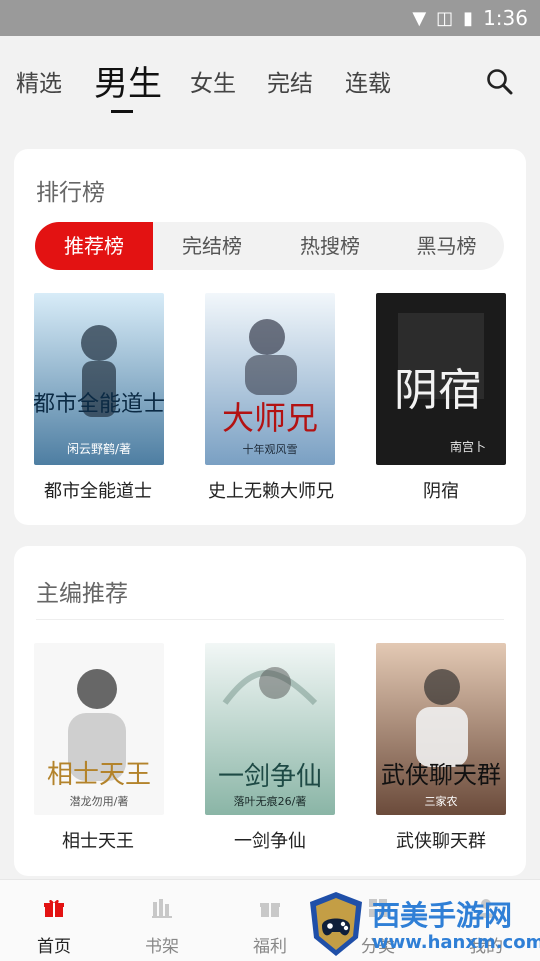 The width and height of the screenshot is (540, 961). Describe the element at coordinates (419, 18) in the screenshot. I see `wifi-icon: ▼` at that location.